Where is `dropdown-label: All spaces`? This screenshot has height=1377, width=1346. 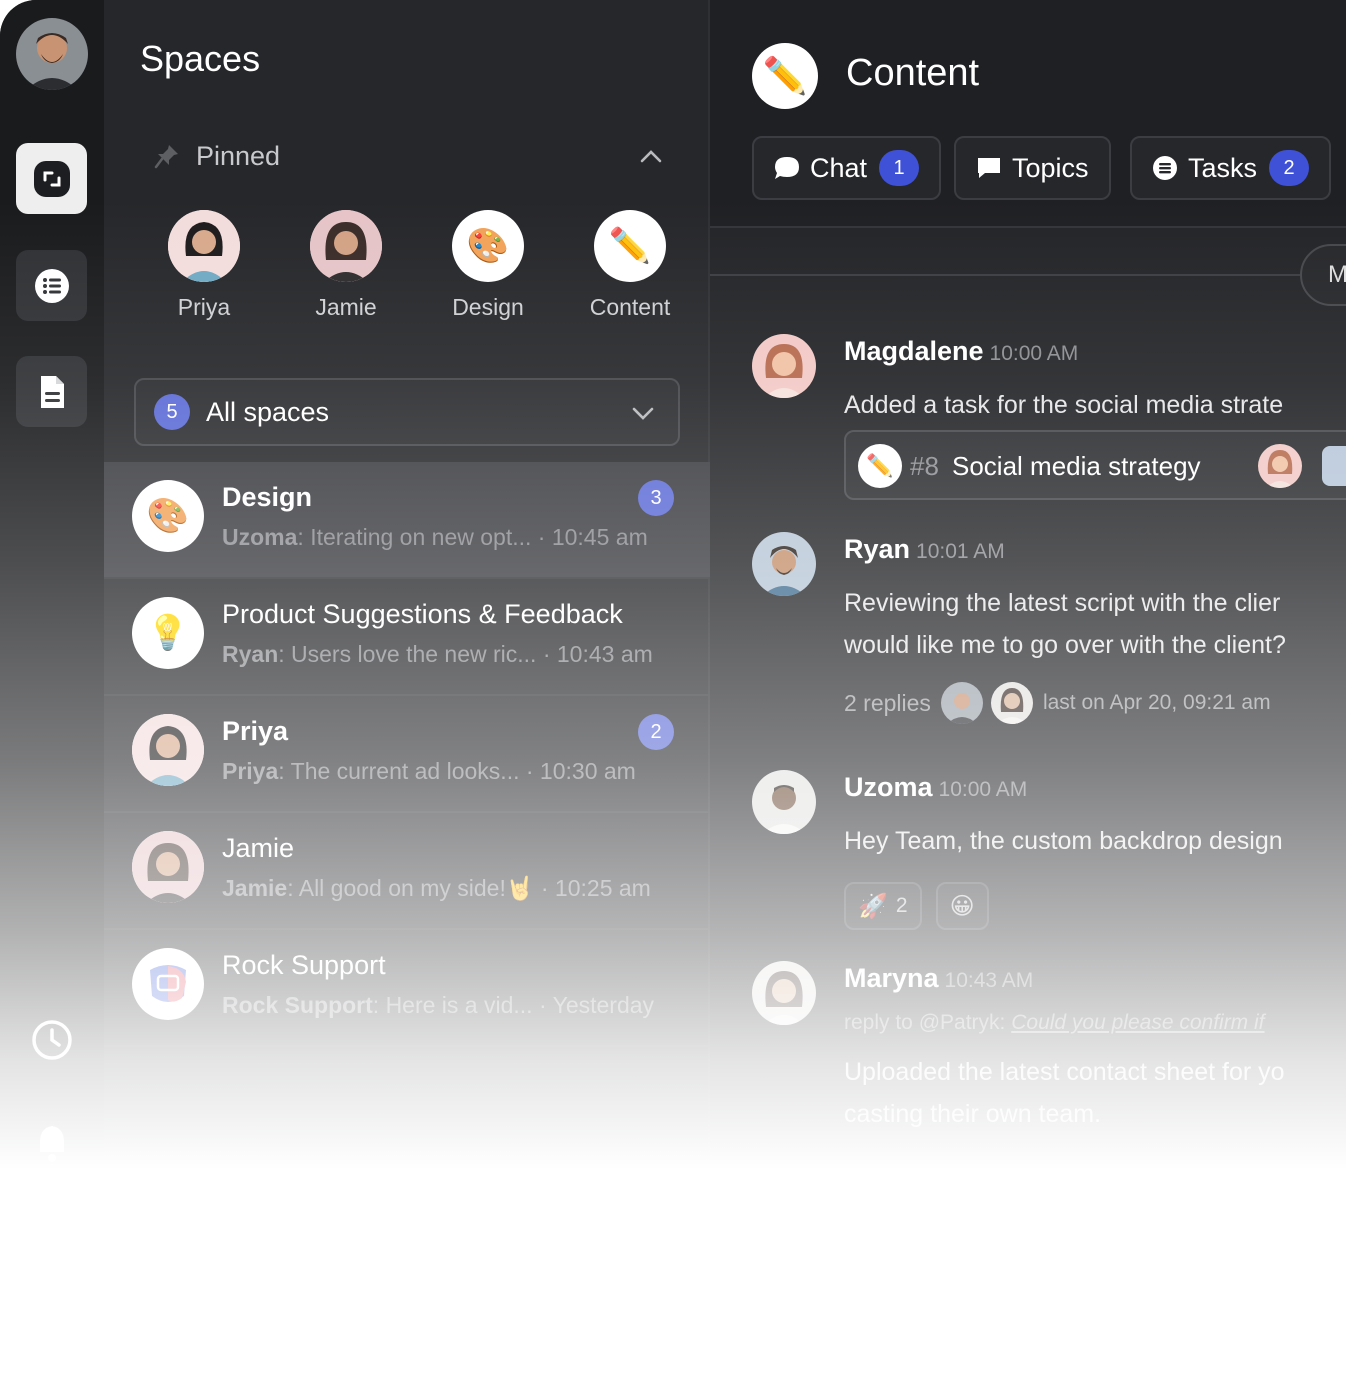
dropdown-label: All spaces is located at coordinates (268, 411).